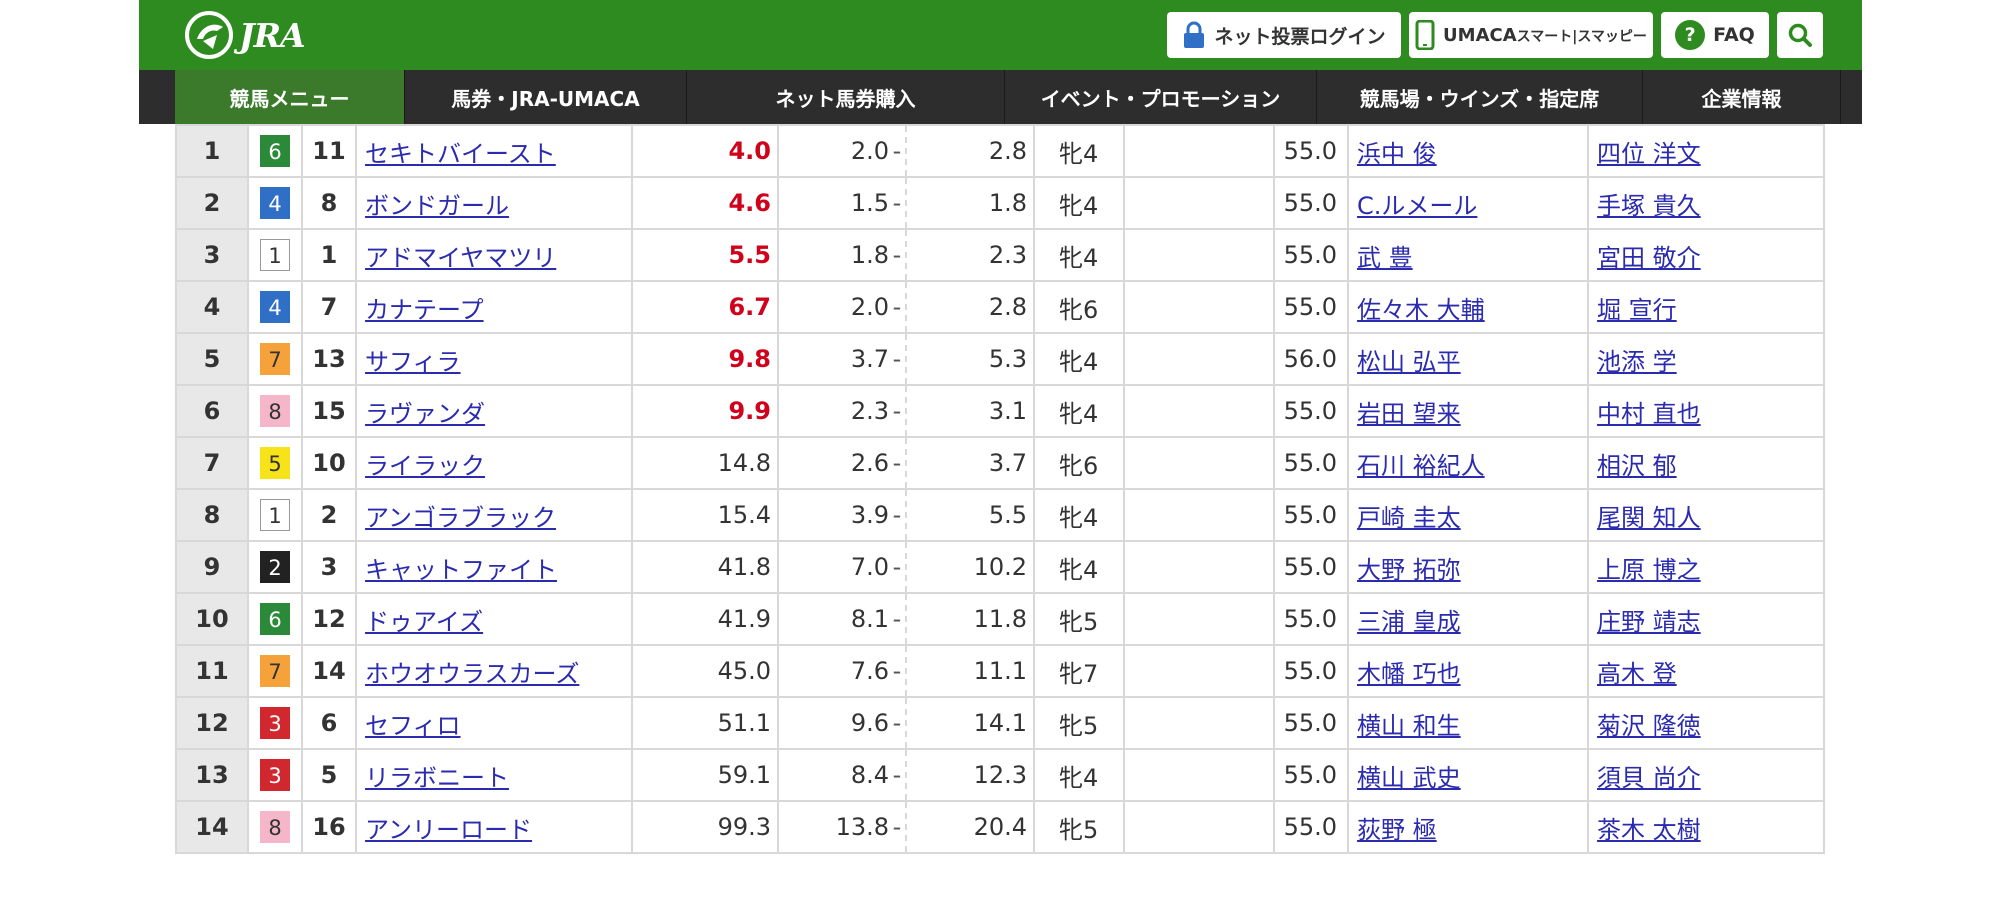  I want to click on jockey-cell: 三浦 皇成, so click(1468, 619).